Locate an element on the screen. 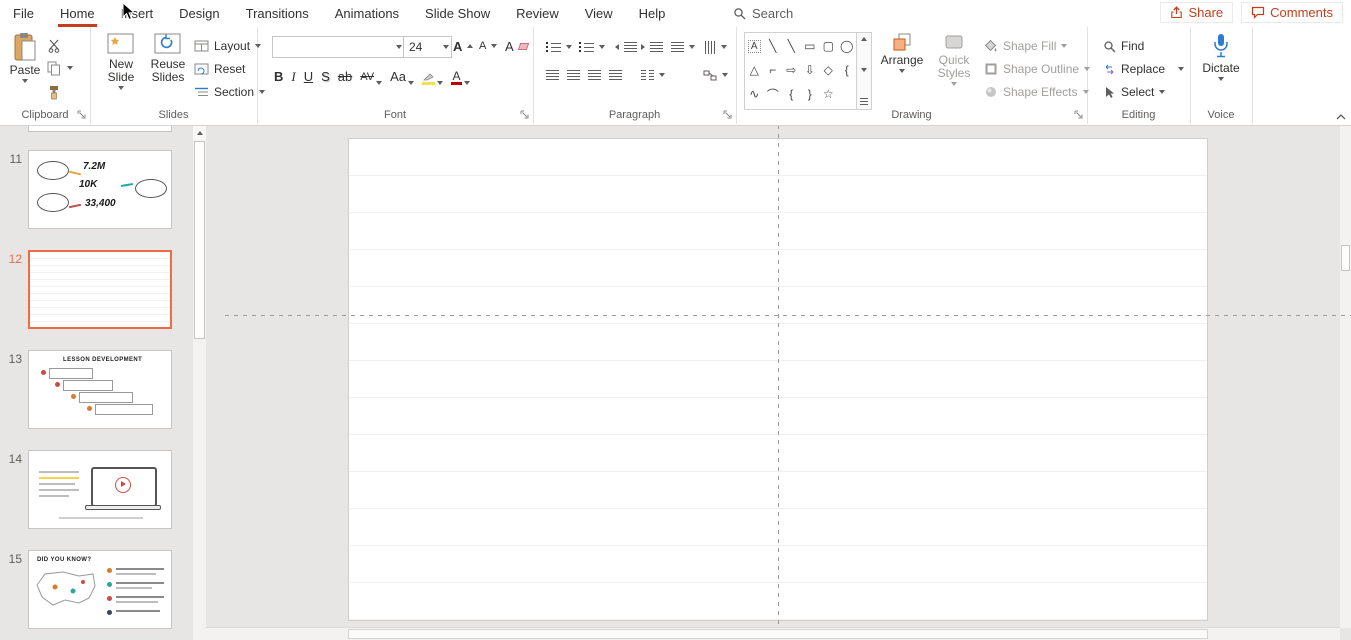 Image resolution: width=1351 pixels, height=640 pixels. curve-shape-icon: ∿ is located at coordinates (754, 94).